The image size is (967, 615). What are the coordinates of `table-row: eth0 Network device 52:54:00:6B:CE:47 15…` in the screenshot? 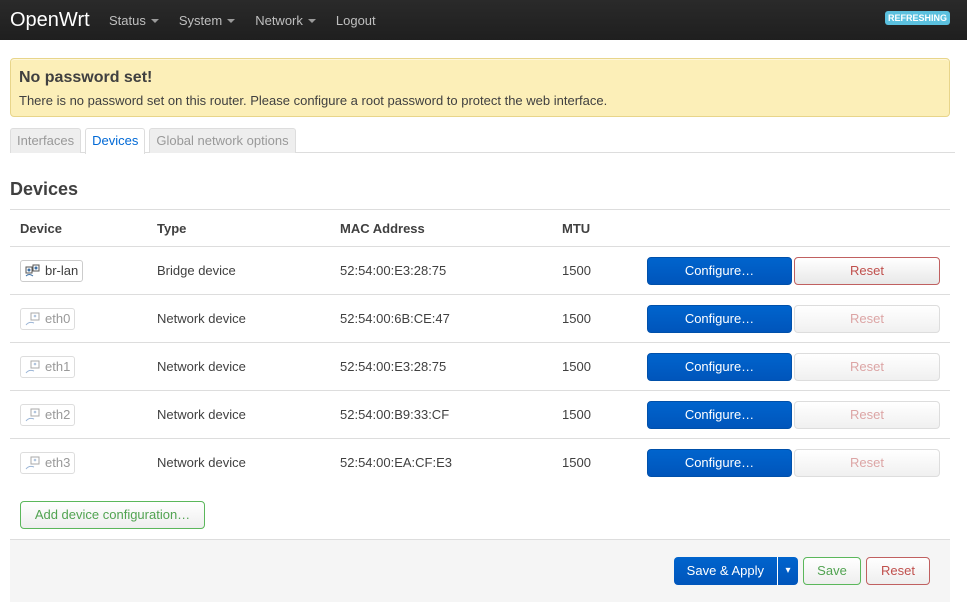 It's located at (480, 318).